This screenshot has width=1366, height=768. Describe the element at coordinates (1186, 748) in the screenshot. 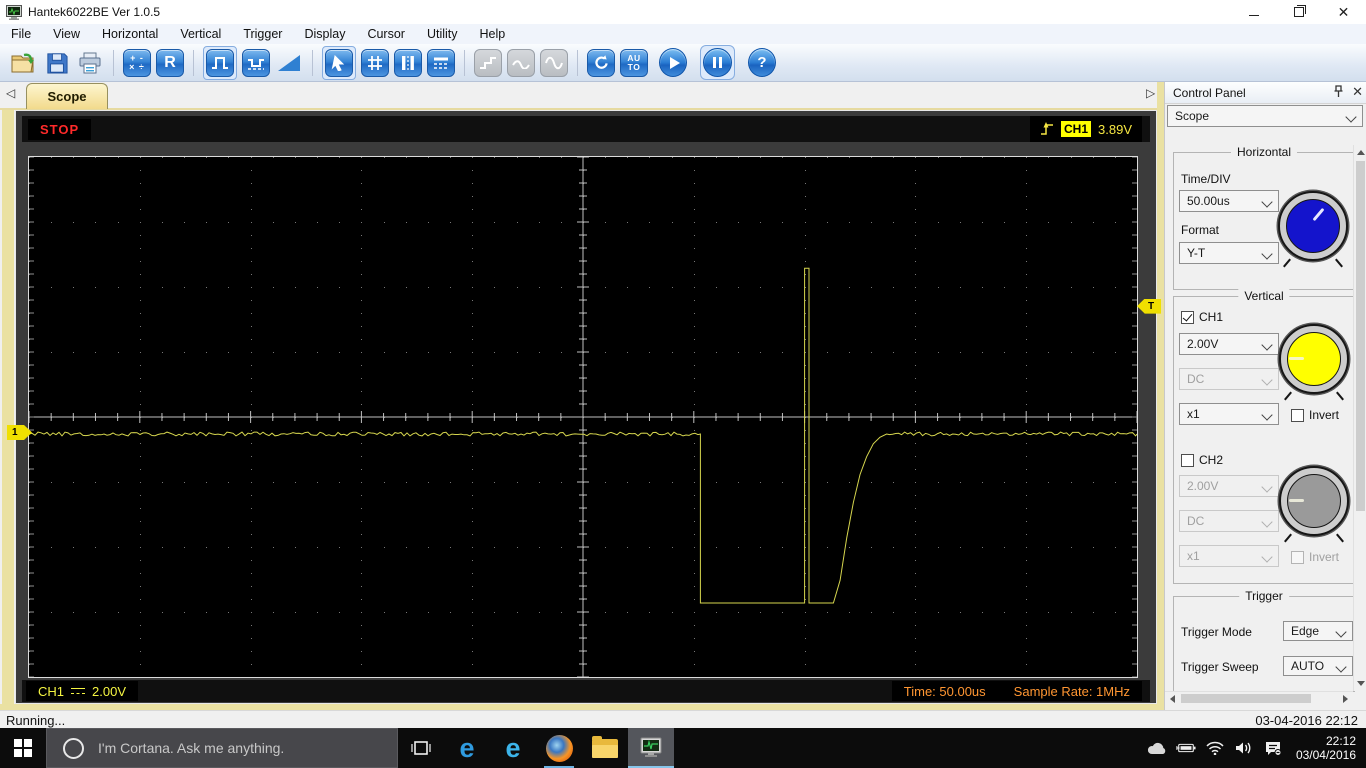

I see `battery-icon` at that location.